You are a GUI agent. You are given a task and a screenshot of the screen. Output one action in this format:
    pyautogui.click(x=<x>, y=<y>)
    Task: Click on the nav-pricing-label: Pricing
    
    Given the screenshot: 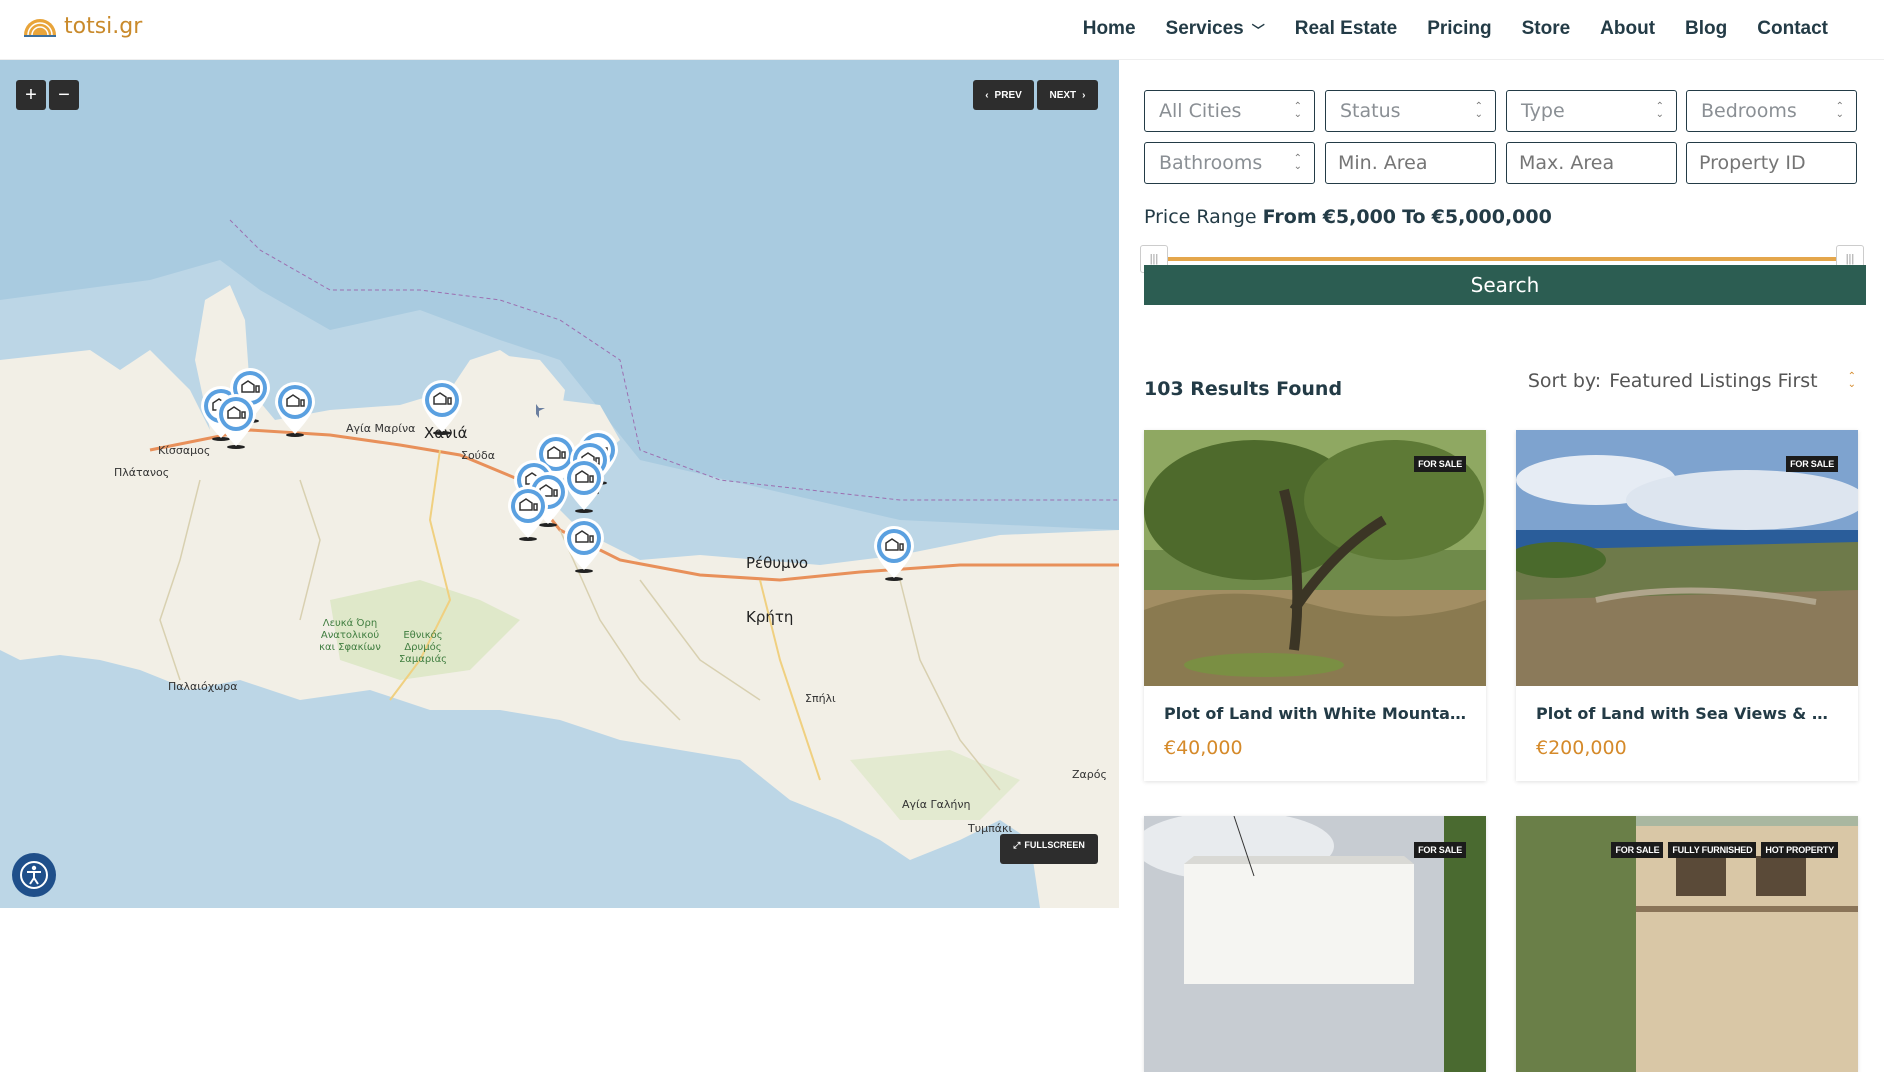 What is the action you would take?
    pyautogui.click(x=1459, y=28)
    